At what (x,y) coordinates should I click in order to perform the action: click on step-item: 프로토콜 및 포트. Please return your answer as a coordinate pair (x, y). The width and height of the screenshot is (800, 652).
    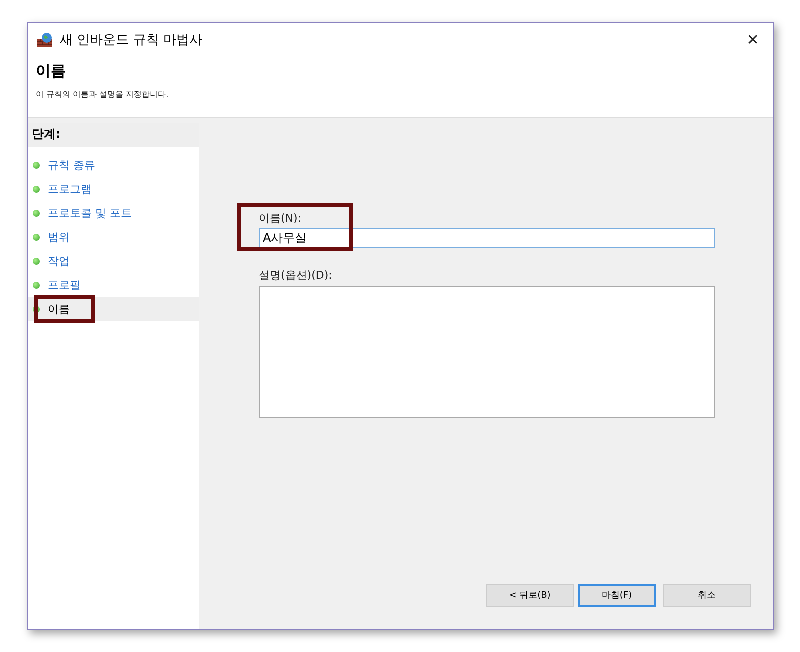
    Looking at the image, I should click on (90, 213).